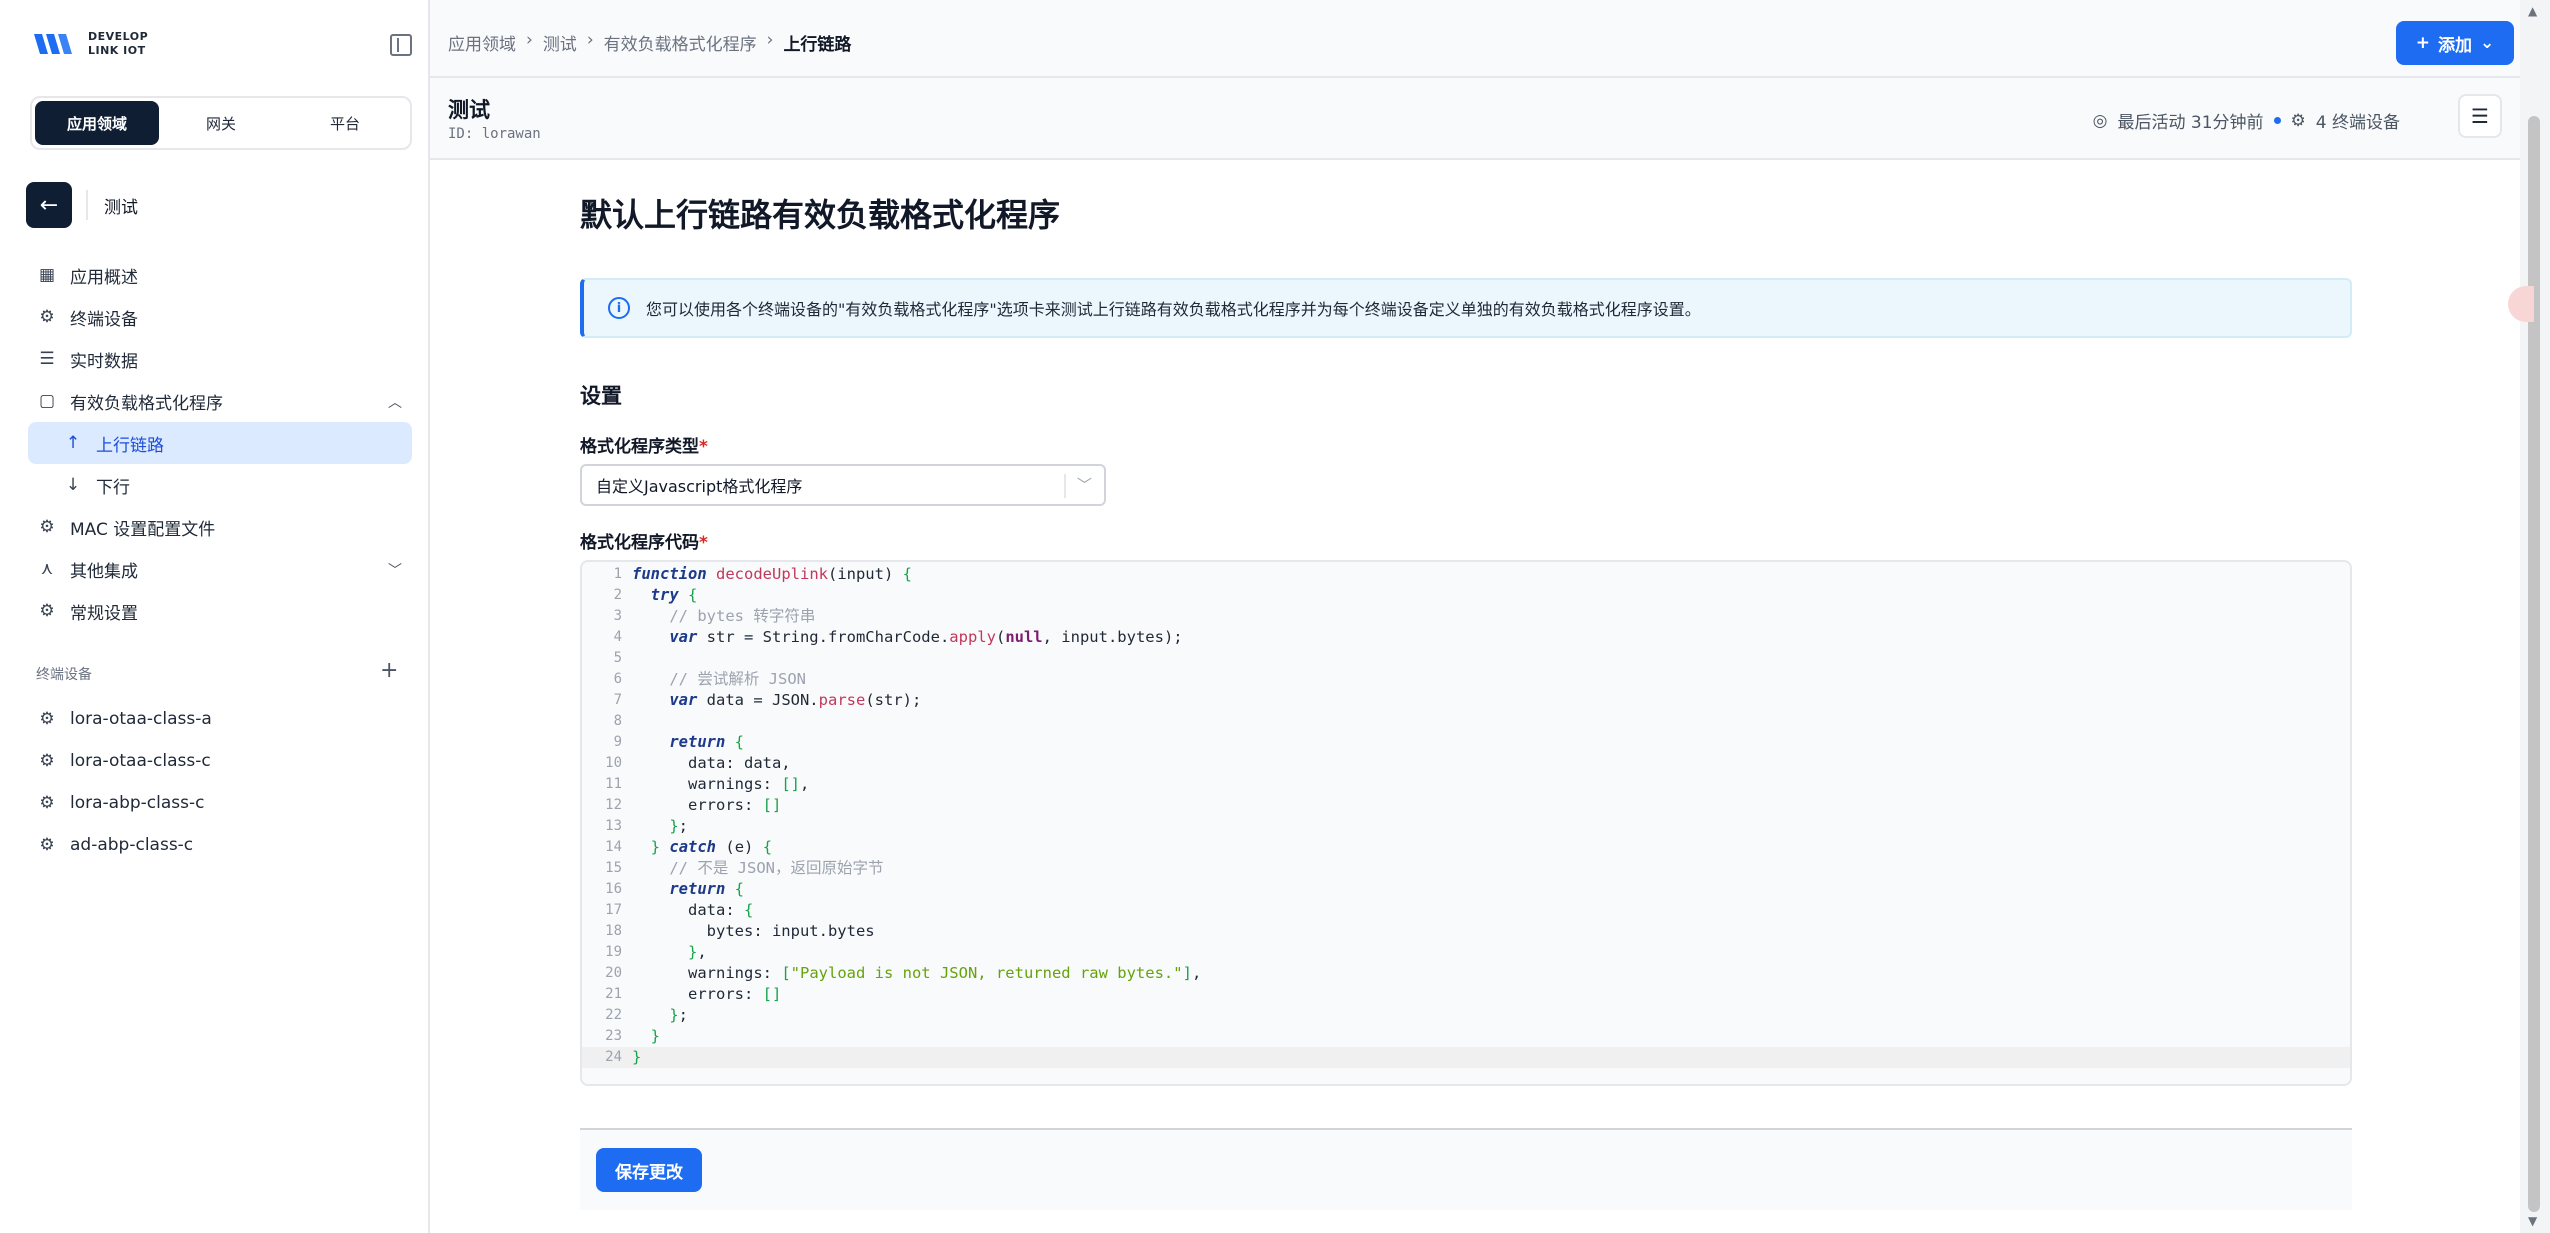  Describe the element at coordinates (220, 569) in the screenshot. I see `sidebar-item-integrations: ⋏ 其他集成 ﹀` at that location.